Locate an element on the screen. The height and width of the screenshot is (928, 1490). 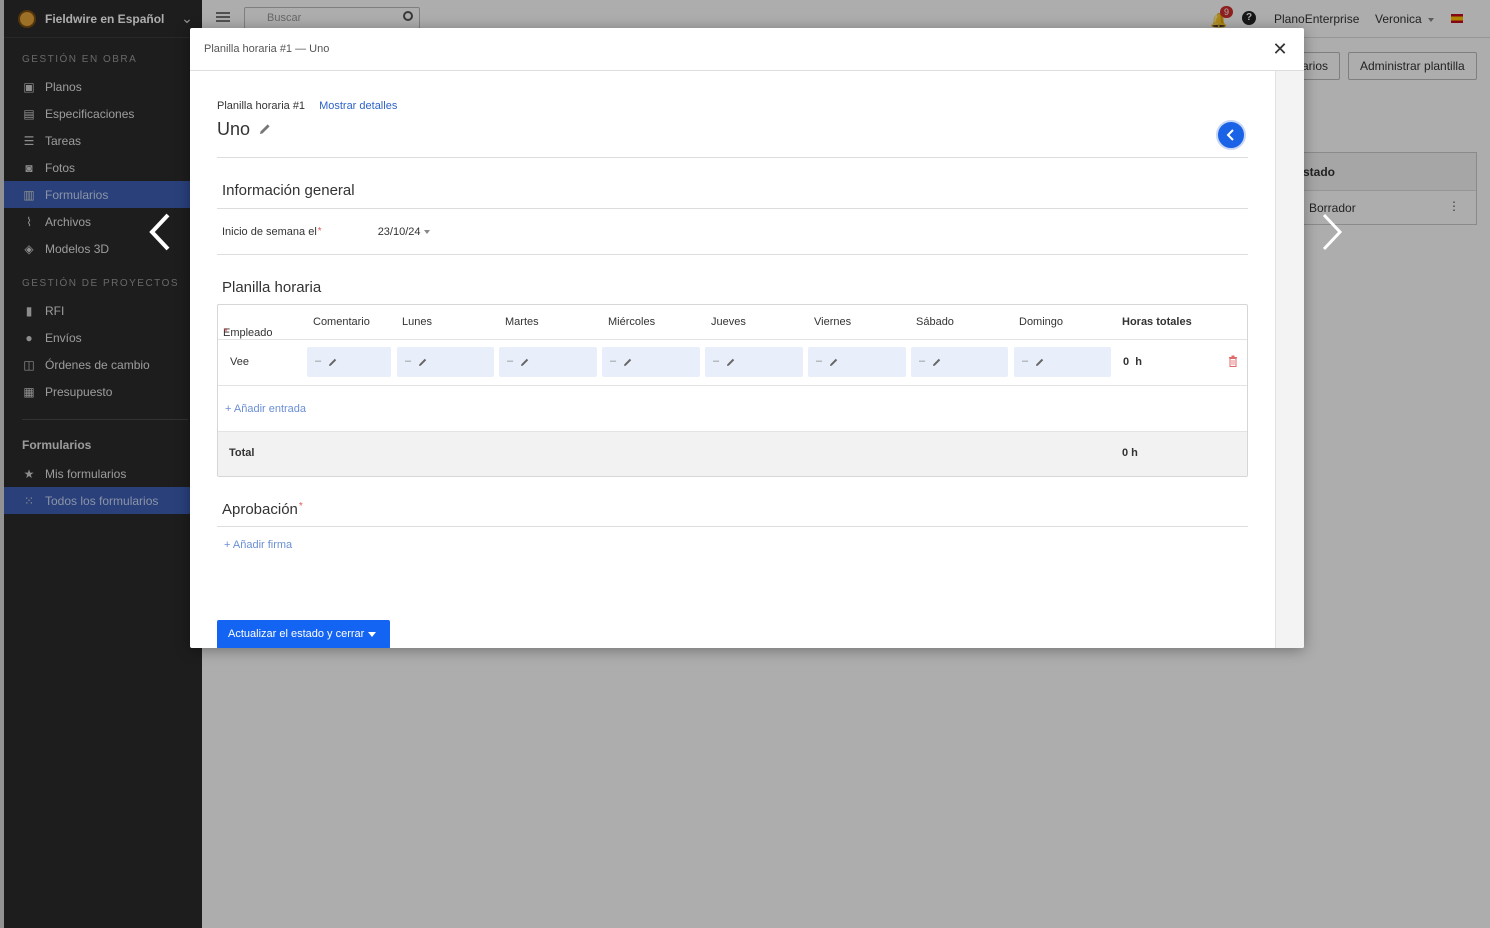
update-status-close-label: Actualizar el estado y cerrar is located at coordinates (296, 634).